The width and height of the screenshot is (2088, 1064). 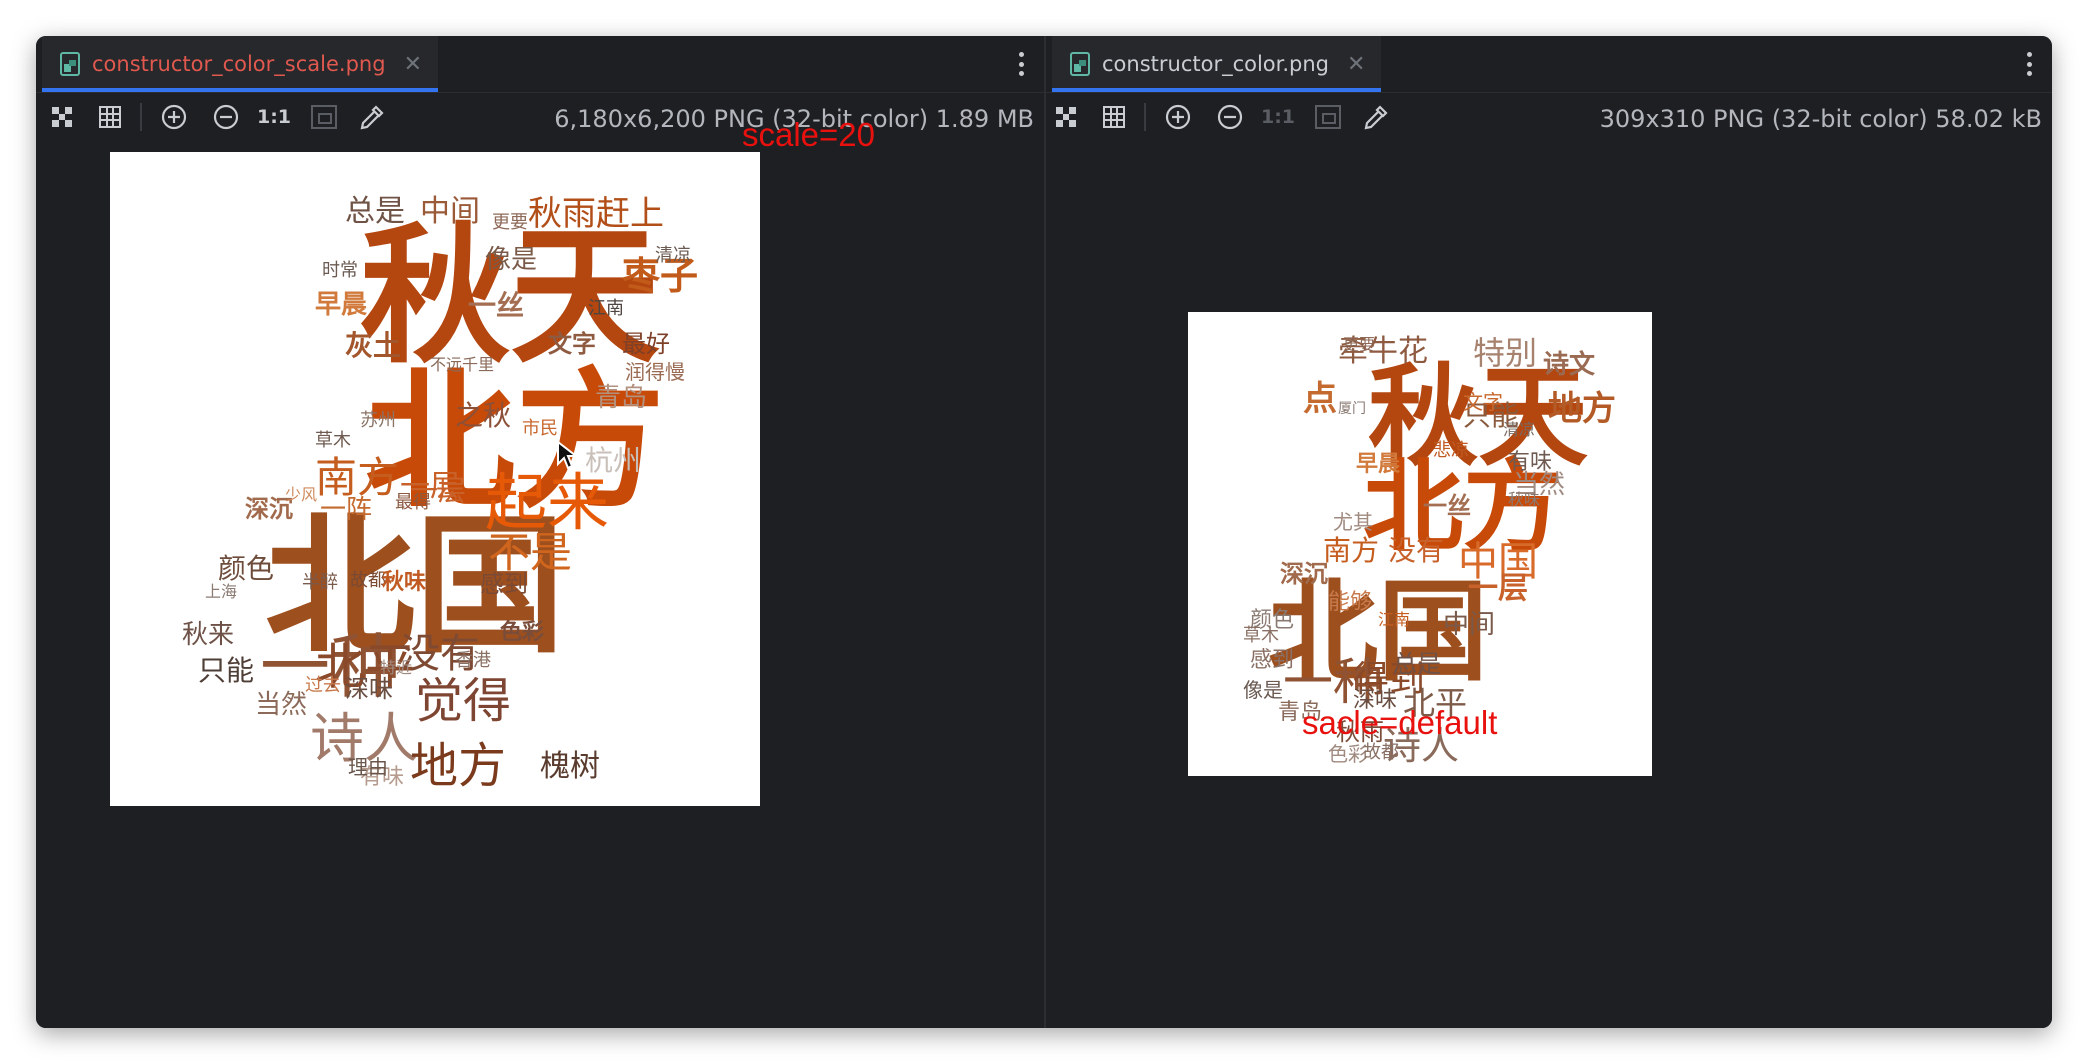 What do you see at coordinates (540, 64) in the screenshot?
I see `left-tab-bar: constructor_color_scale.png ✕` at bounding box center [540, 64].